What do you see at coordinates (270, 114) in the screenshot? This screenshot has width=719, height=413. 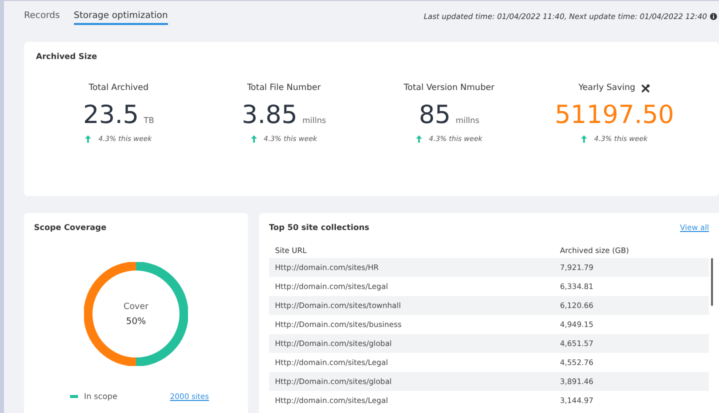 I see `stat-value: 3.85` at bounding box center [270, 114].